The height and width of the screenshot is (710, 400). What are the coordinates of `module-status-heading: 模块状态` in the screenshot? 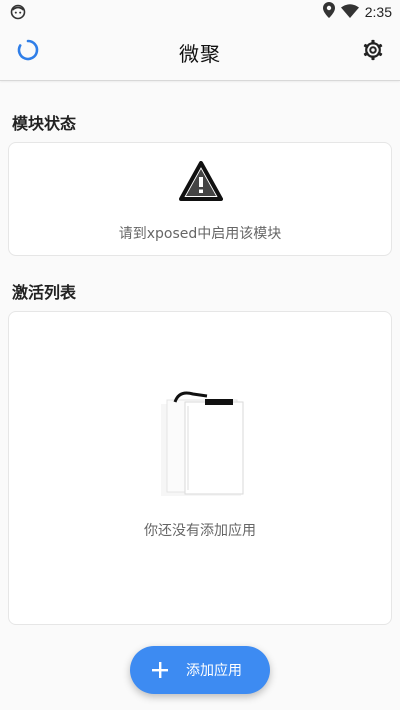 It's located at (44, 123).